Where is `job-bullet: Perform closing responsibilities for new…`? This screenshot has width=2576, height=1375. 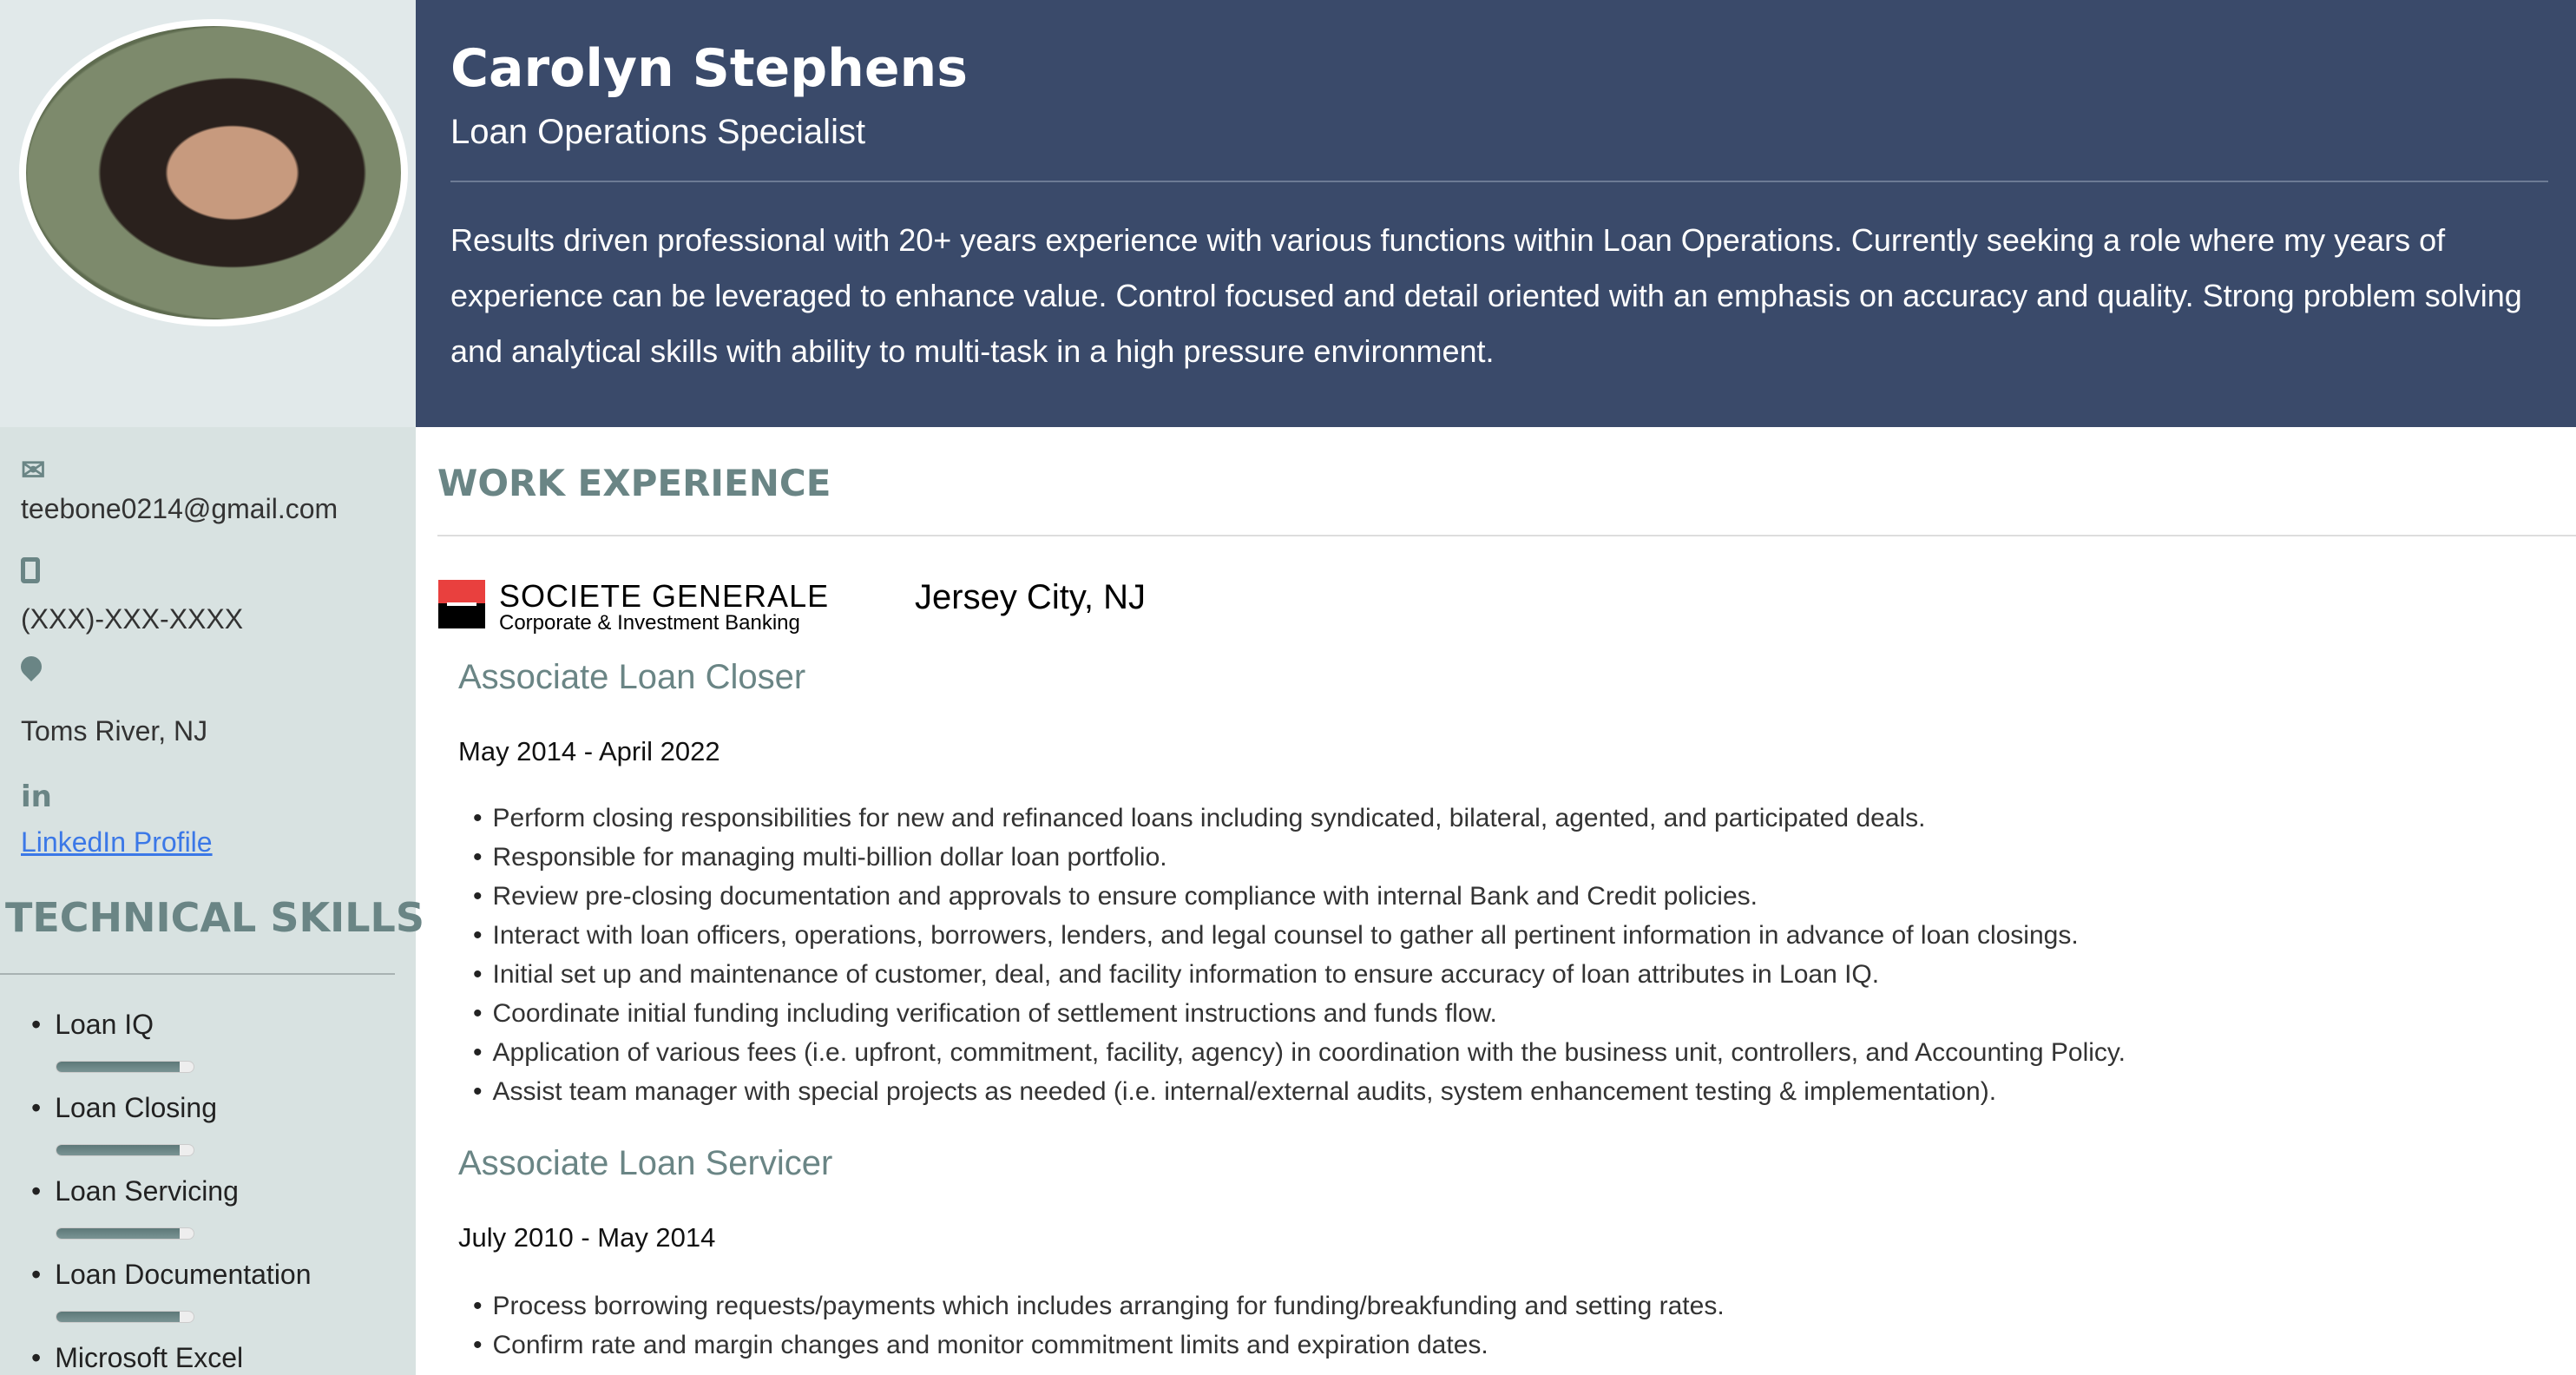 job-bullet: Perform closing responsibilities for new… is located at coordinates (1199, 818).